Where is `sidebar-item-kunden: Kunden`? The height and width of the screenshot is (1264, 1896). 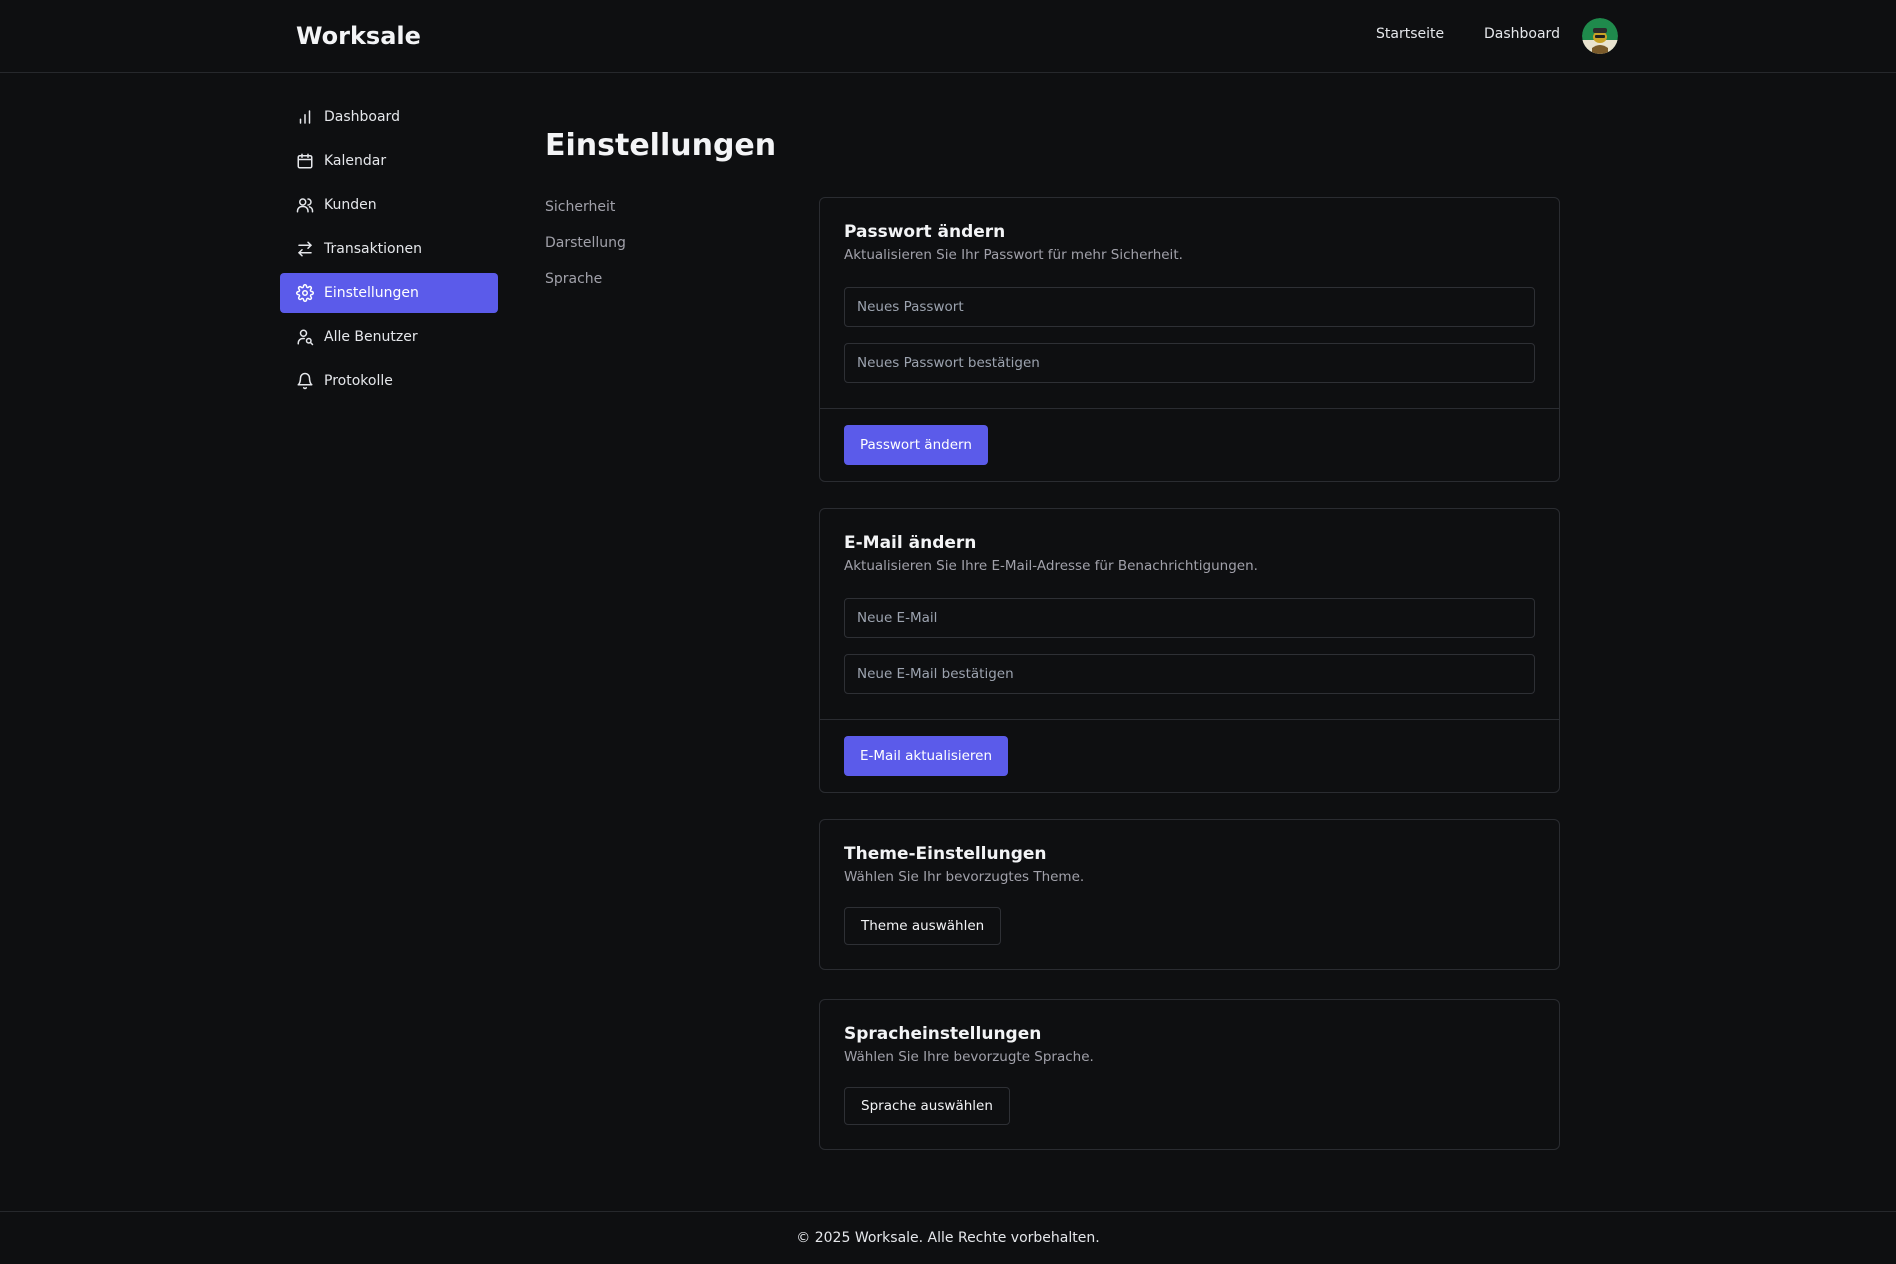 sidebar-item-kunden: Kunden is located at coordinates (389, 205).